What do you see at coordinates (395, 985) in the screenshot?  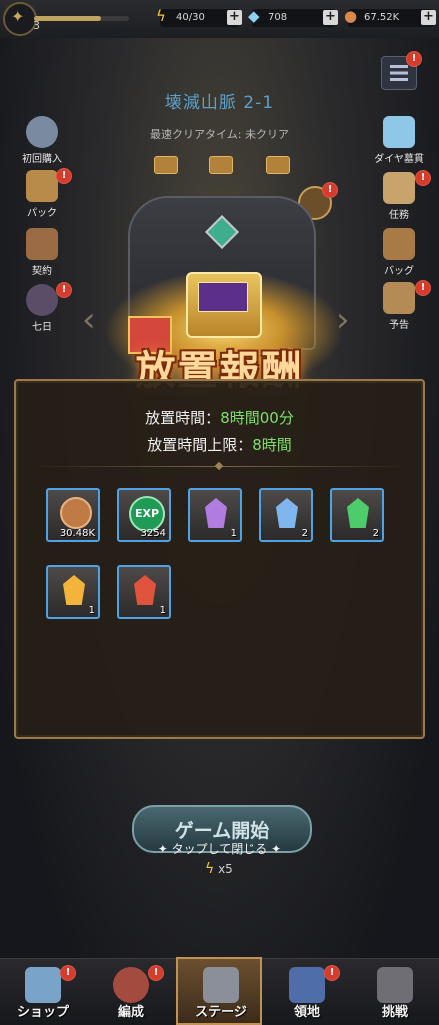 I see `tower-icon` at bounding box center [395, 985].